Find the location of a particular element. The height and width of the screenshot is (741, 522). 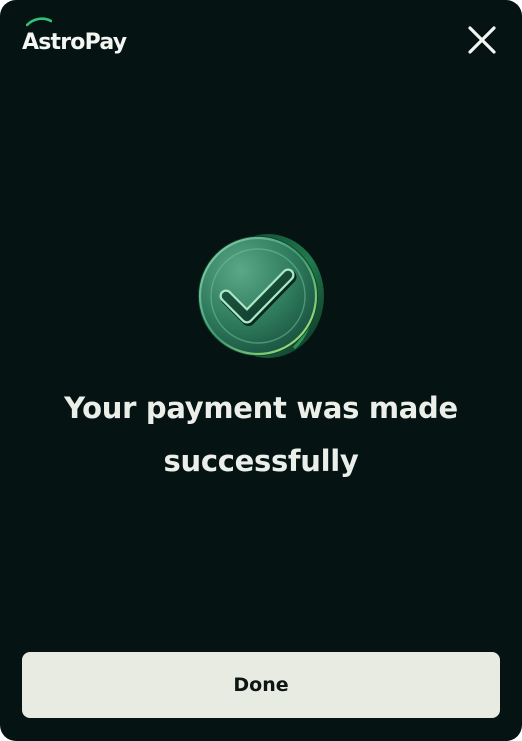

success-message: Your payment was made successfully is located at coordinates (261, 434).